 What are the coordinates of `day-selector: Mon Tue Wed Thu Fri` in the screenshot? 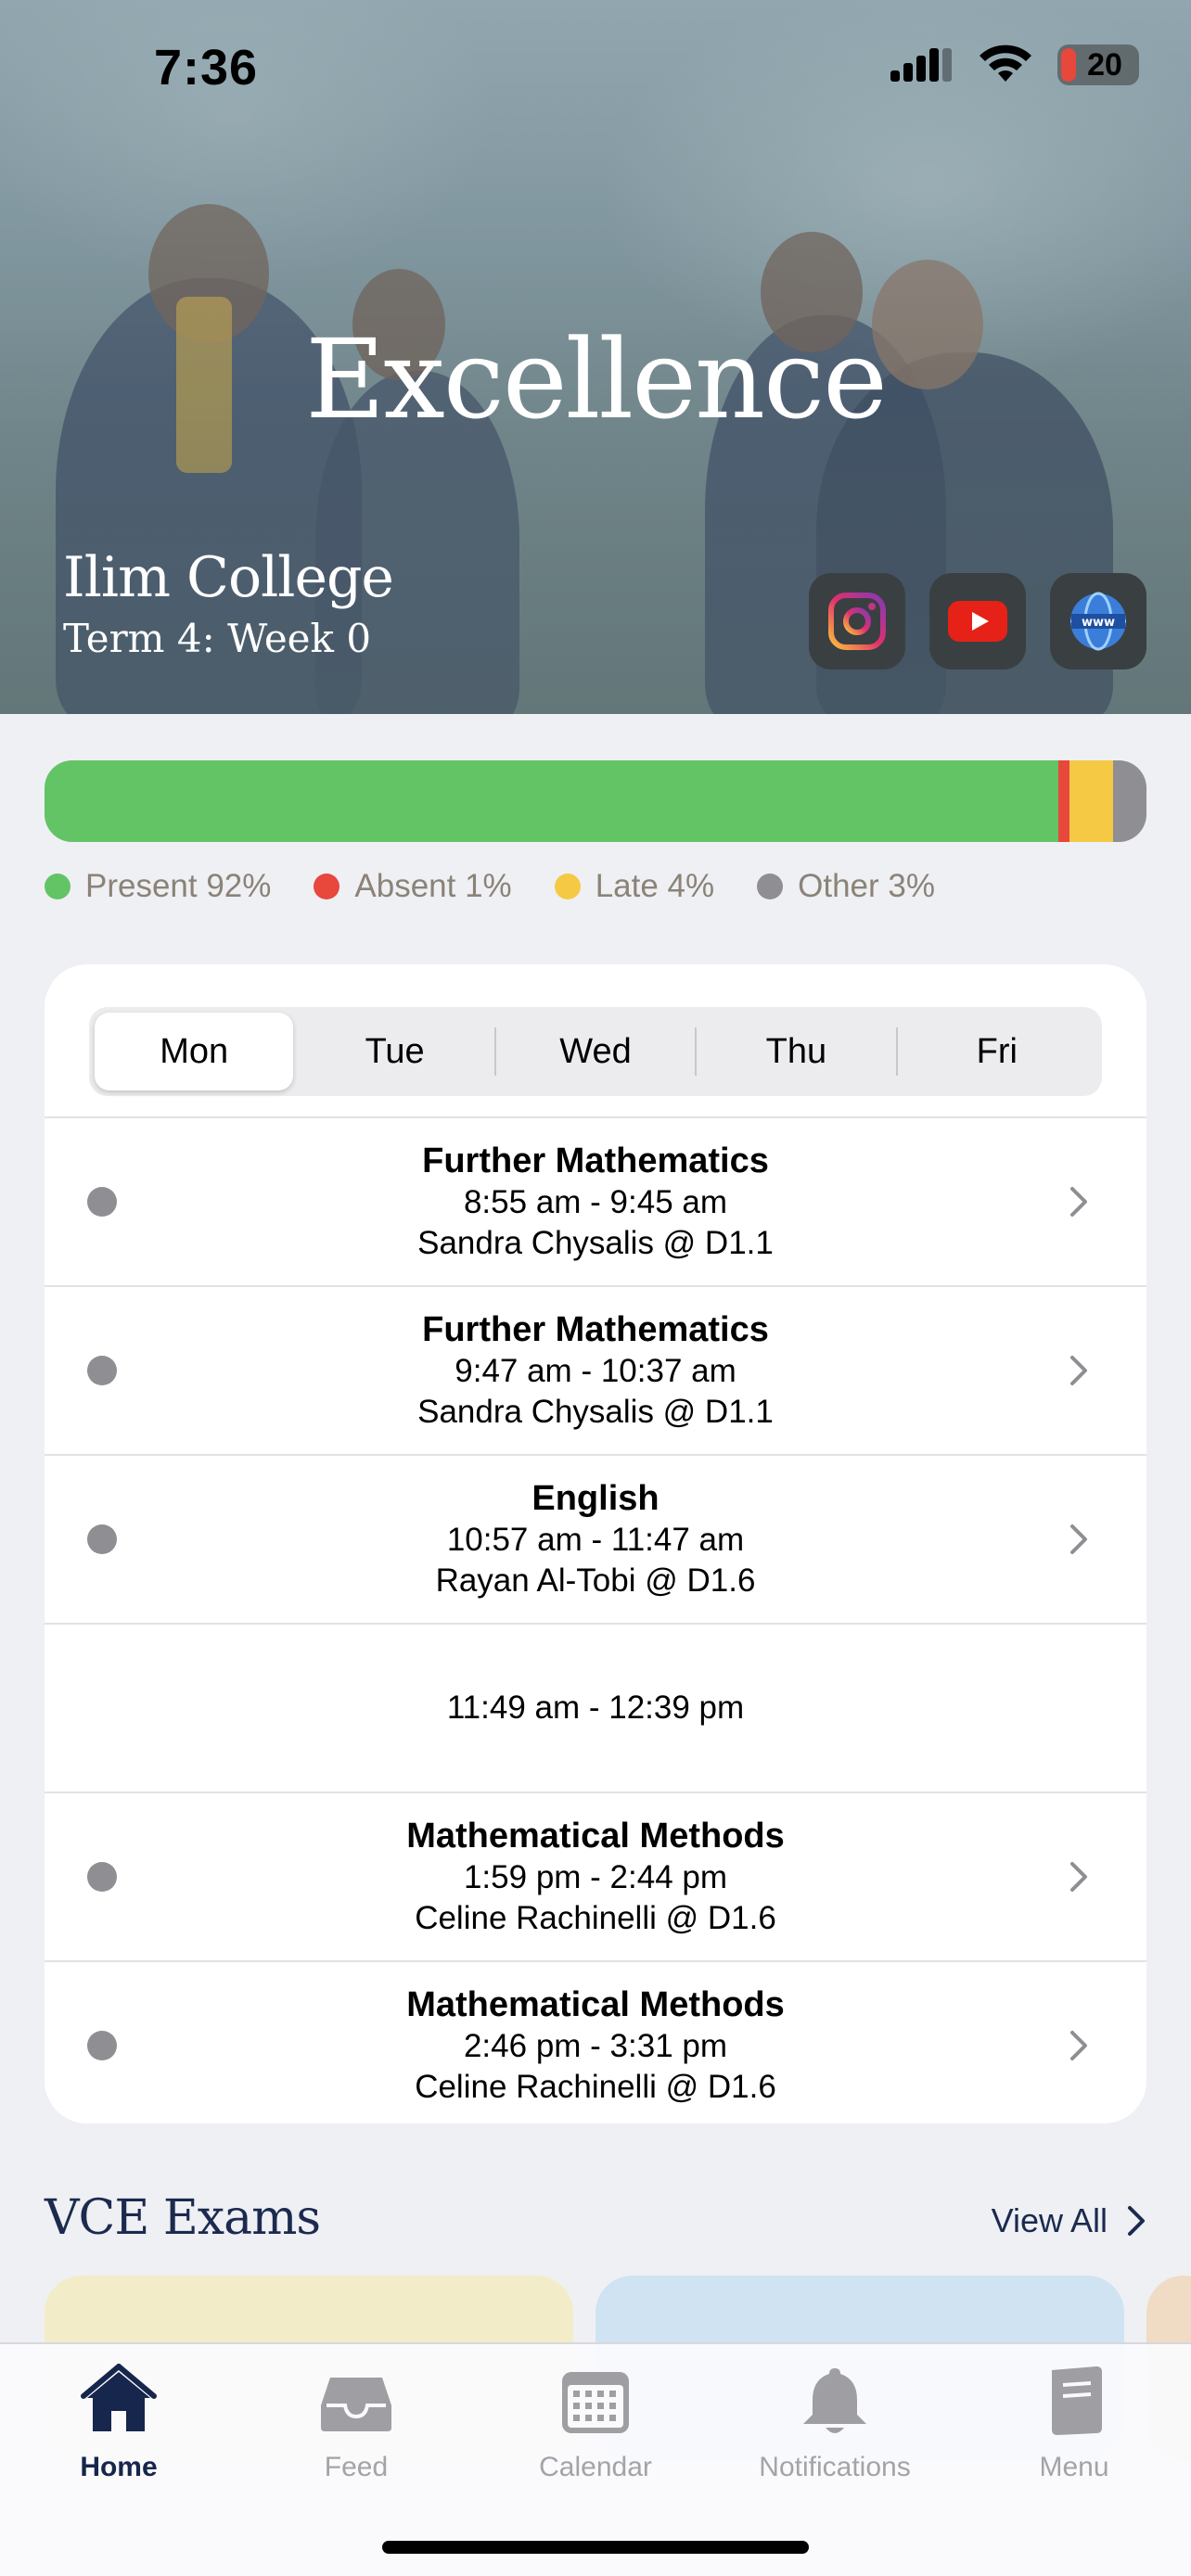 It's located at (595, 1051).